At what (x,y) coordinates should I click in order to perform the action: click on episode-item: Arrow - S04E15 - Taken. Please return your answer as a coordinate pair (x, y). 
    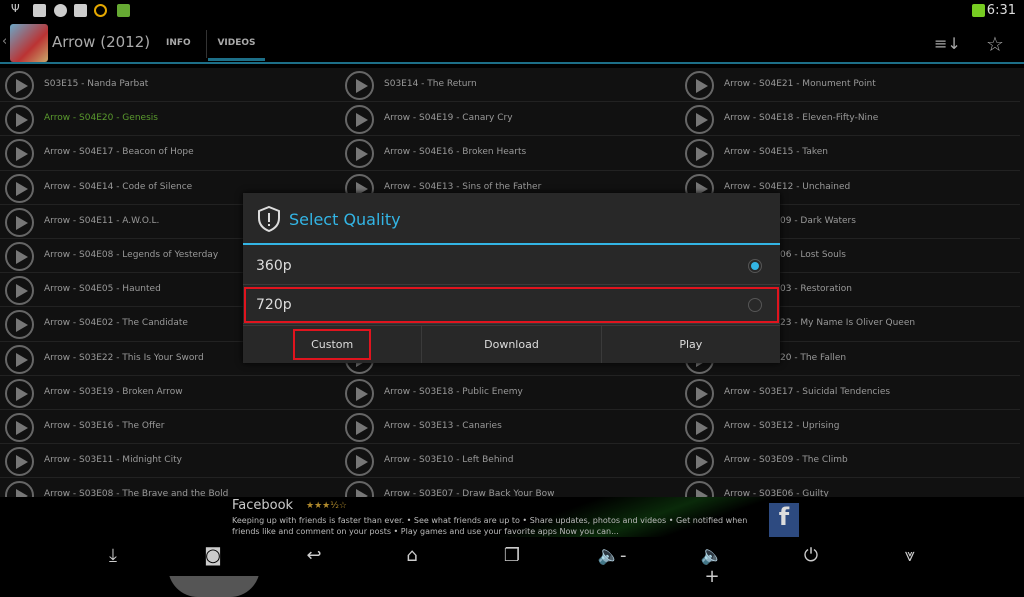
    Looking at the image, I should click on (850, 153).